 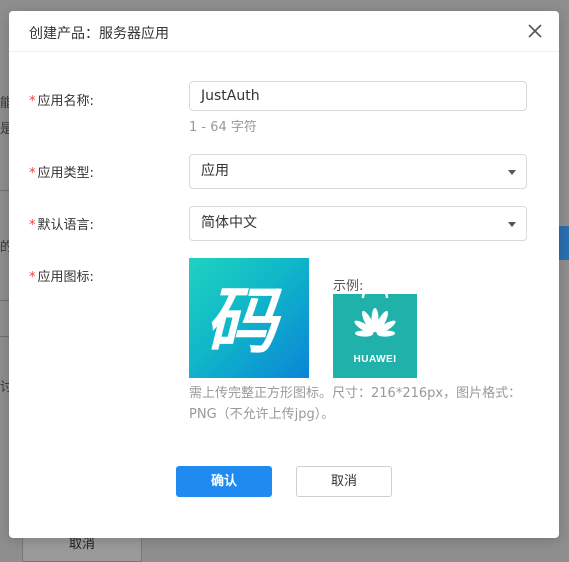 I want to click on app-icon-glyph: 码, so click(x=247, y=321).